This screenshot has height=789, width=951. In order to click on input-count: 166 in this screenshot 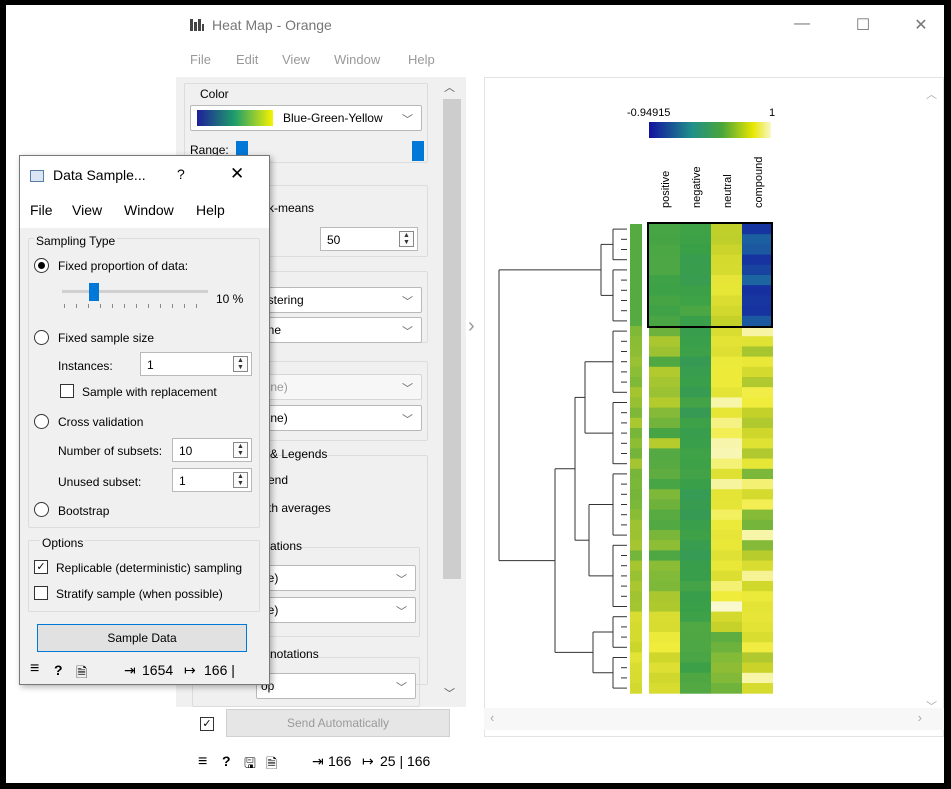, I will do `click(340, 761)`.